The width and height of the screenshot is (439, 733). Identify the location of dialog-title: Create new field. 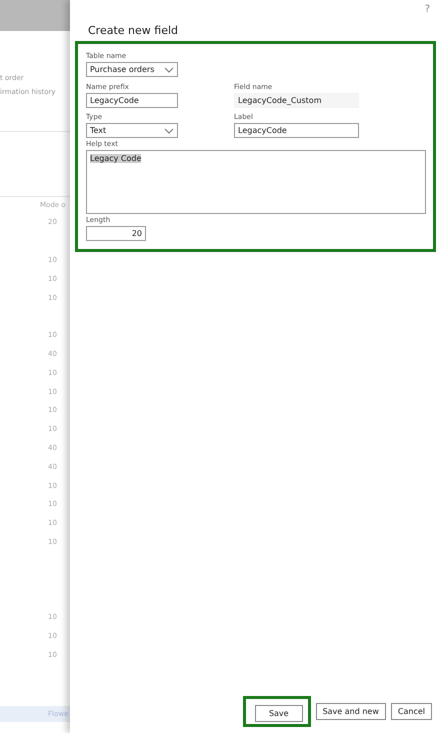
(133, 31).